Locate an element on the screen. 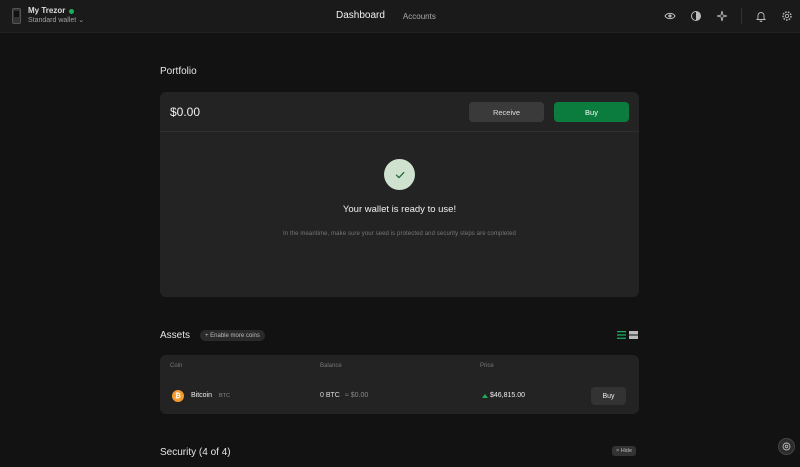  security-title: Security (4 of 4) is located at coordinates (195, 452).